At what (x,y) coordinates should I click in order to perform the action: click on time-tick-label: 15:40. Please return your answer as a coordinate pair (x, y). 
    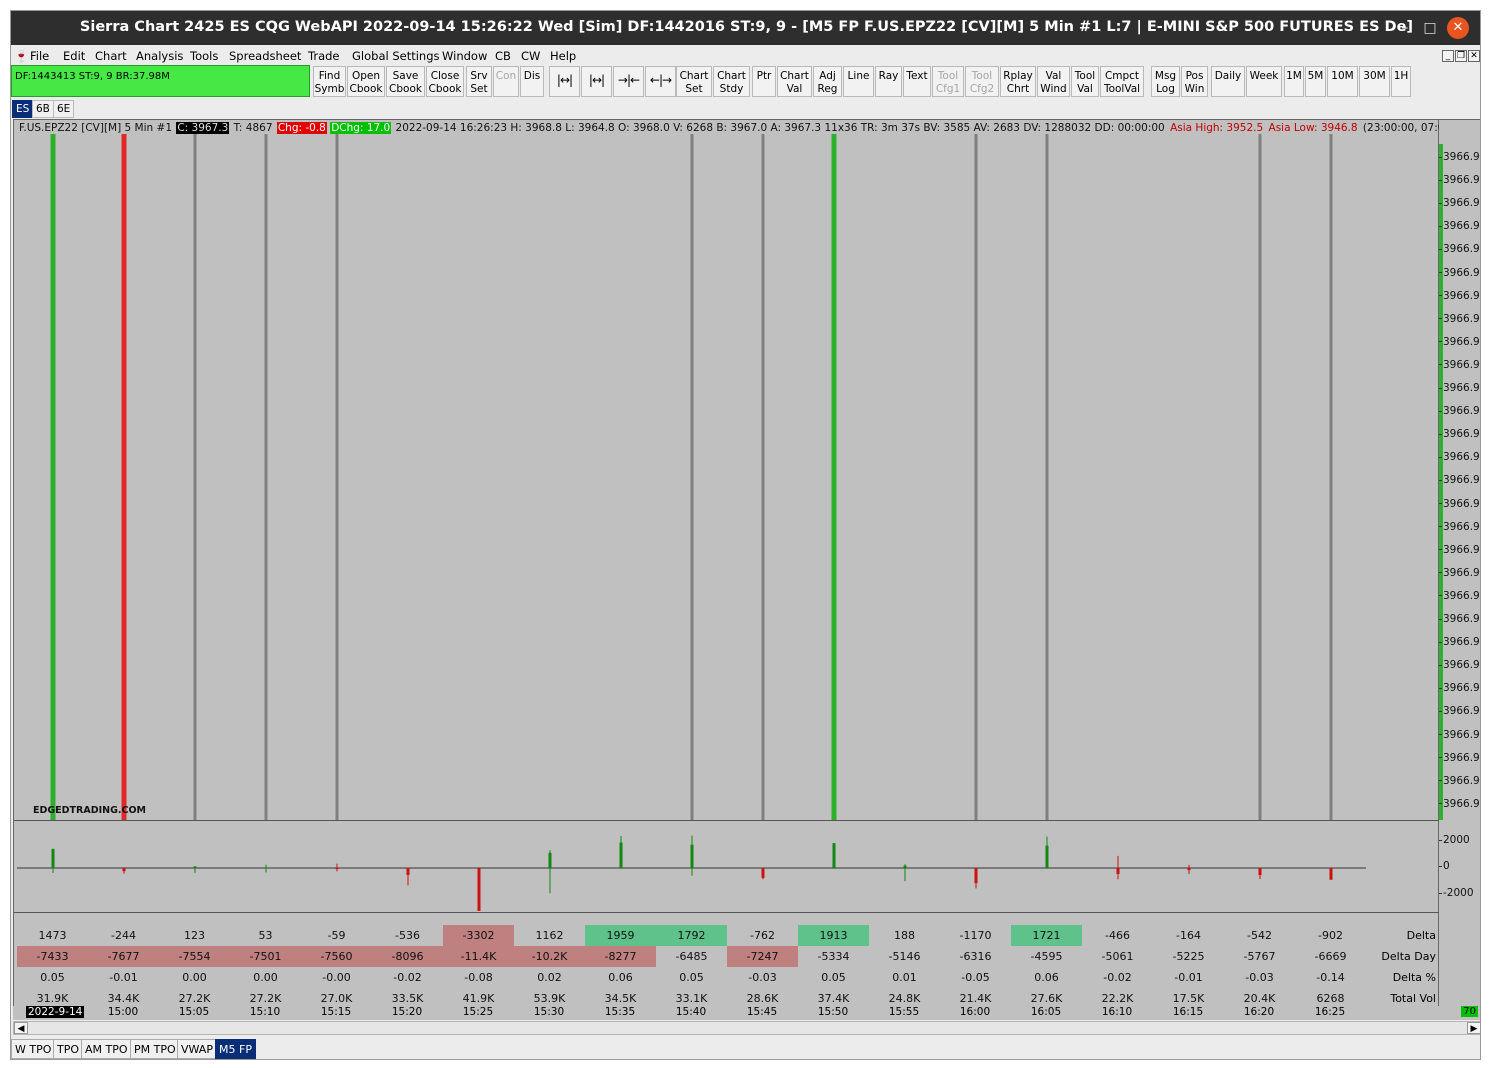
    Looking at the image, I should click on (691, 1012).